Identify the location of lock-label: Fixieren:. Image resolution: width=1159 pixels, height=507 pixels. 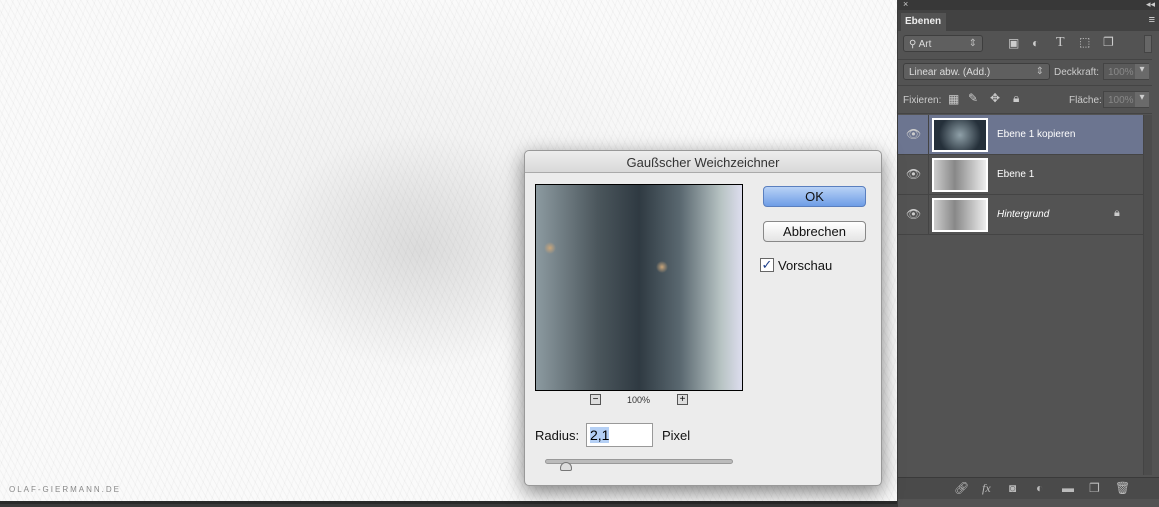
(922, 100).